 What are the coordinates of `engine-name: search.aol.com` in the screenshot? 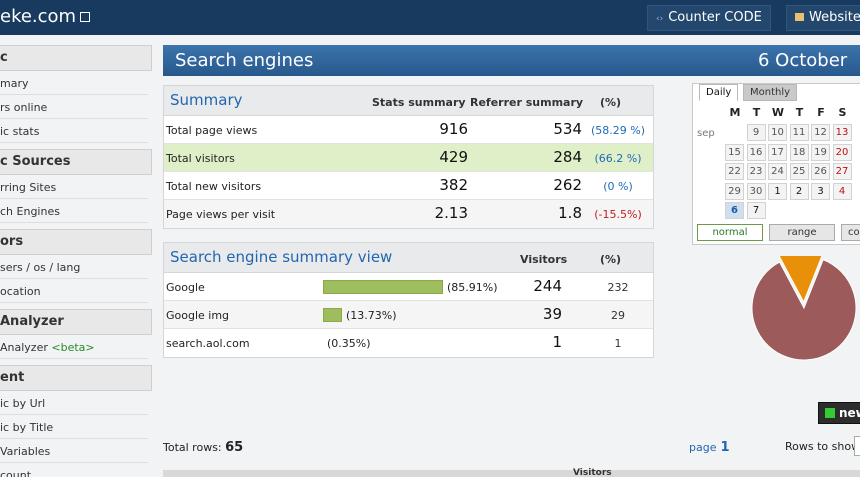 It's located at (208, 343).